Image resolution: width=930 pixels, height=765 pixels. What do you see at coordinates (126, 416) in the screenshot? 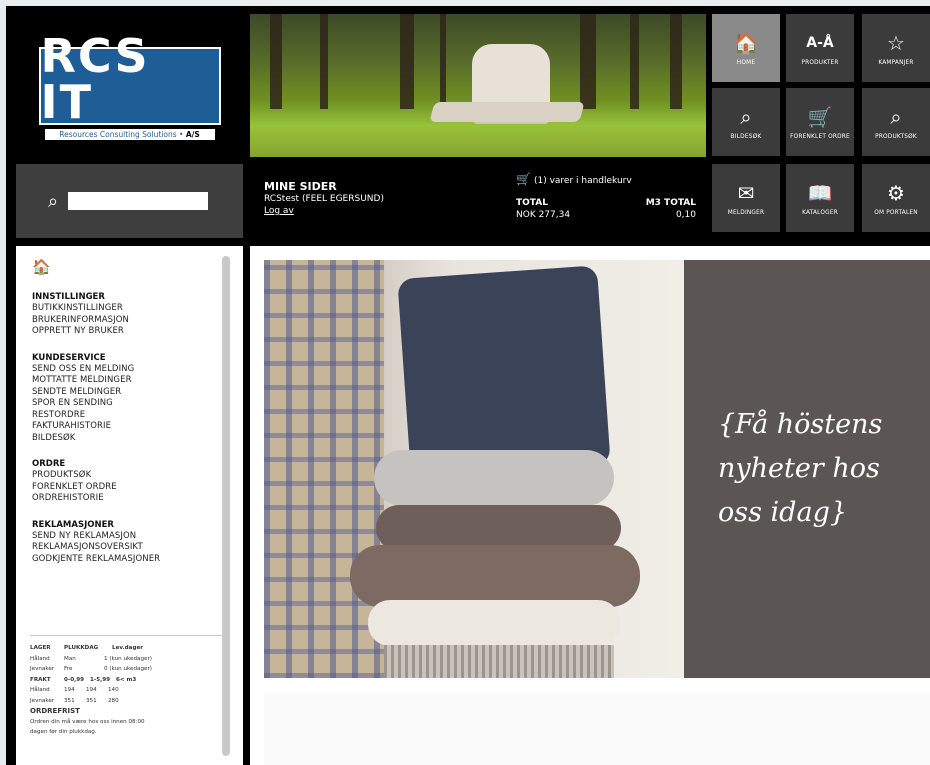
I see `sidebar-item: RESTORDRE` at bounding box center [126, 416].